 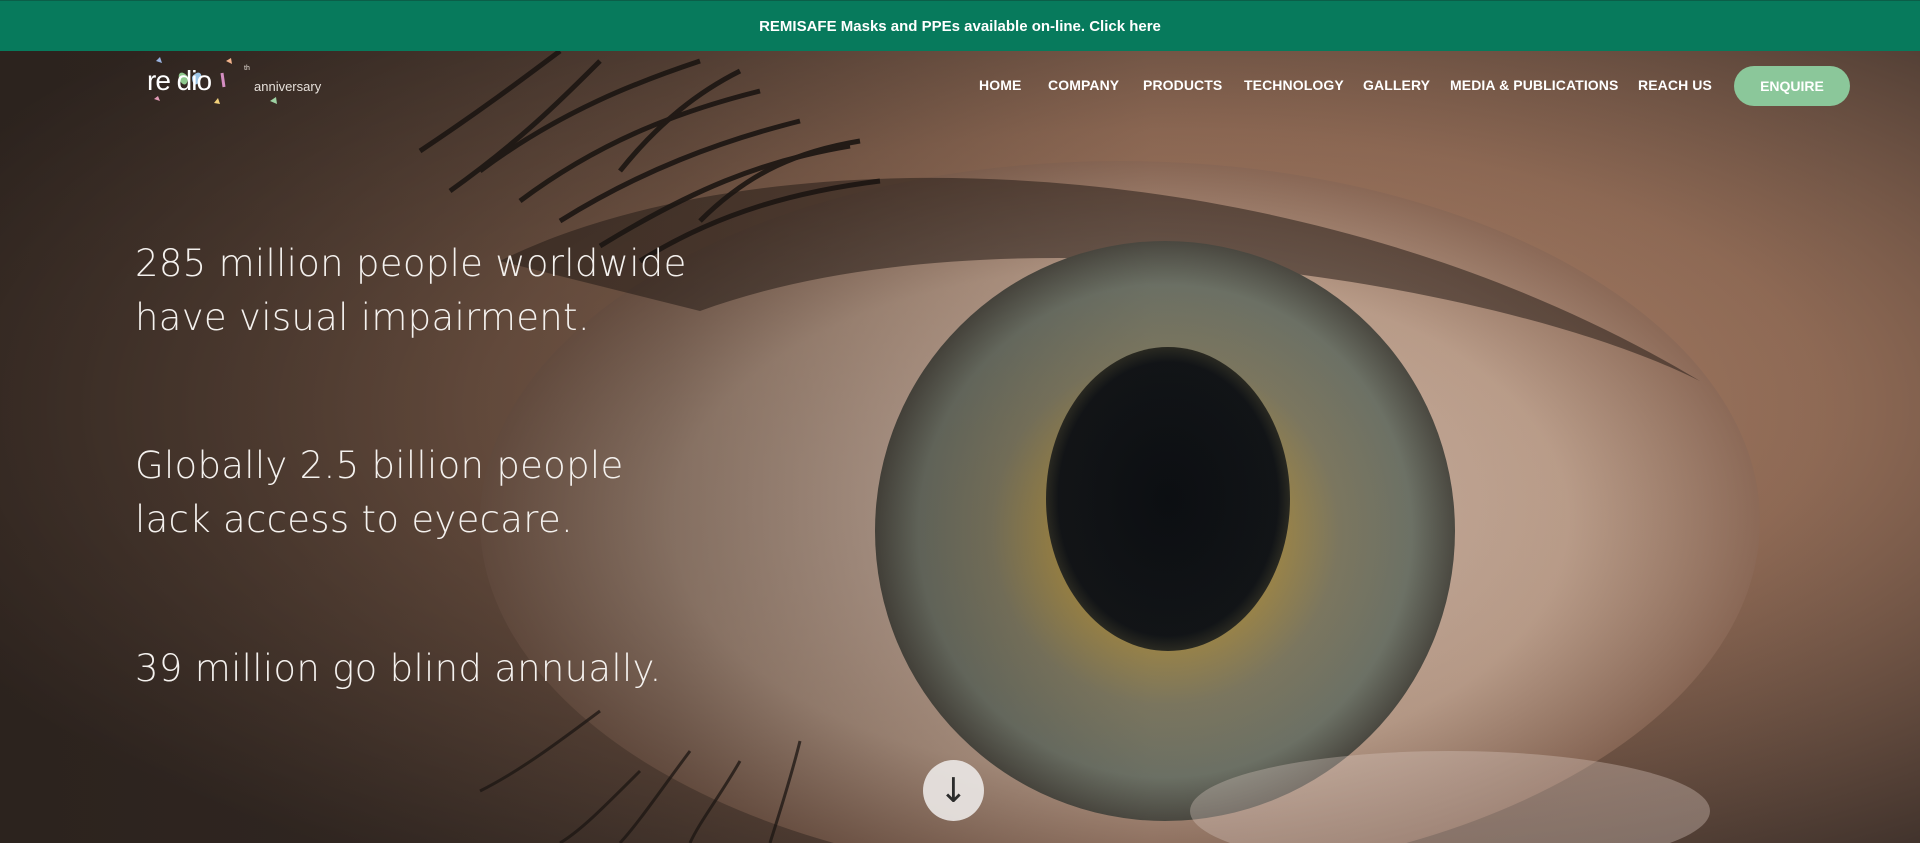 I want to click on logo-wordmark: re dio, so click(x=179, y=80).